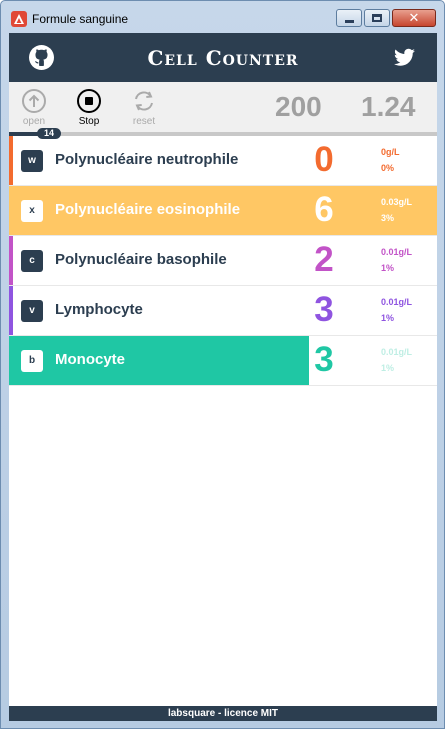 The height and width of the screenshot is (729, 445). What do you see at coordinates (32, 361) in the screenshot?
I see `key-badge: b` at bounding box center [32, 361].